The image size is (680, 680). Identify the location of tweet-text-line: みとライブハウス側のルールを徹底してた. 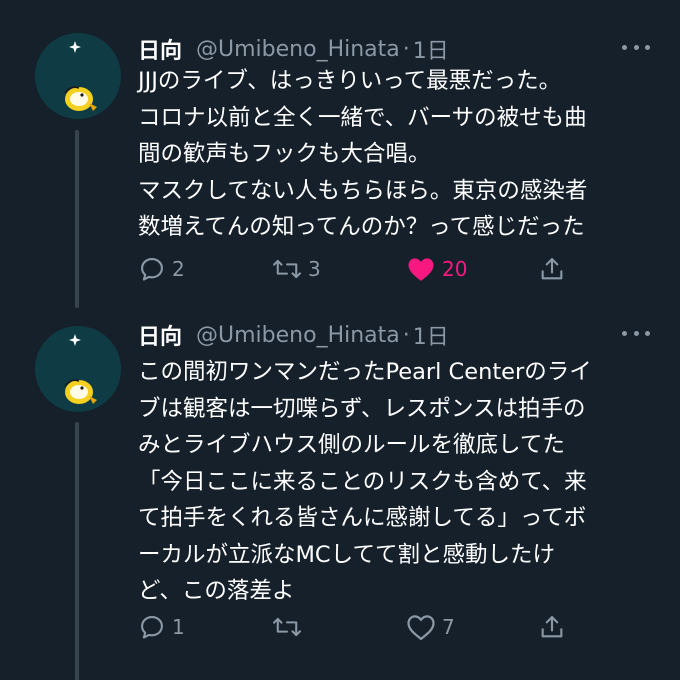
(351, 445).